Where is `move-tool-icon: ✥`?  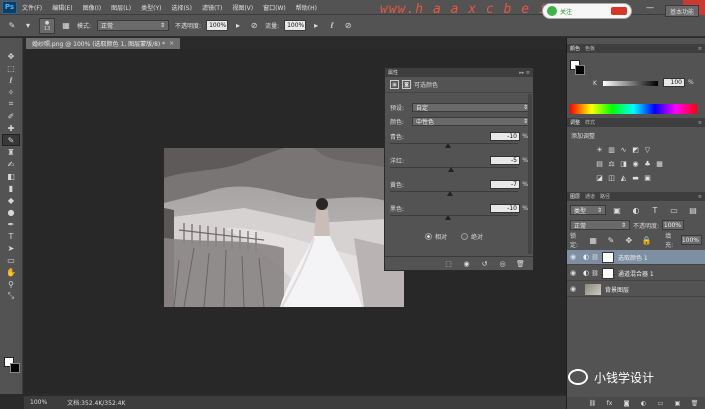 move-tool-icon: ✥ is located at coordinates (11, 56).